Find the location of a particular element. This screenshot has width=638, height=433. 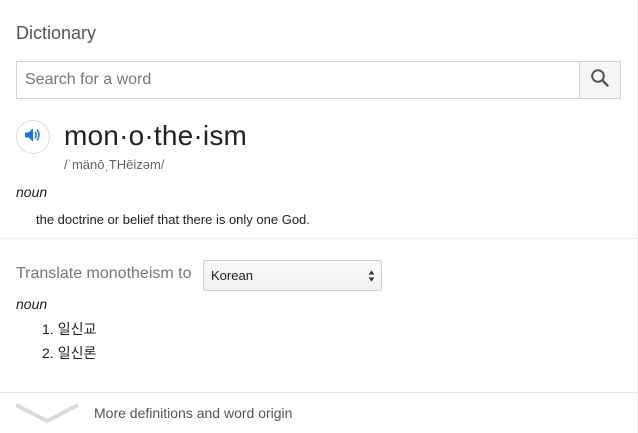

speaker-icon is located at coordinates (33, 137).